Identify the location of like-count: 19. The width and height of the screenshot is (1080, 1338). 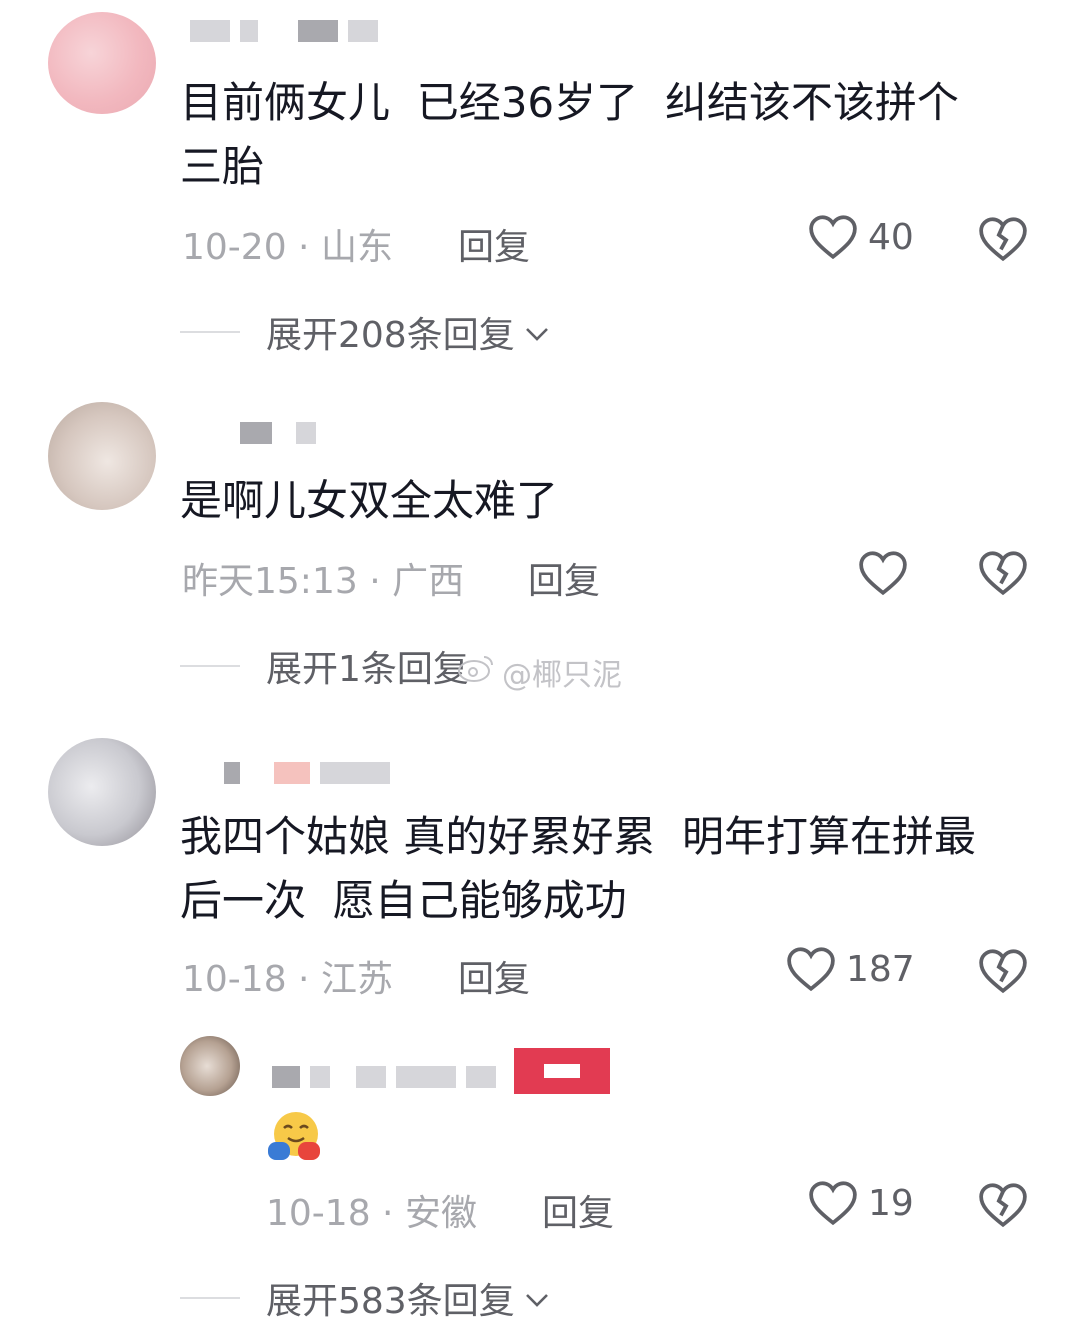
(891, 1203).